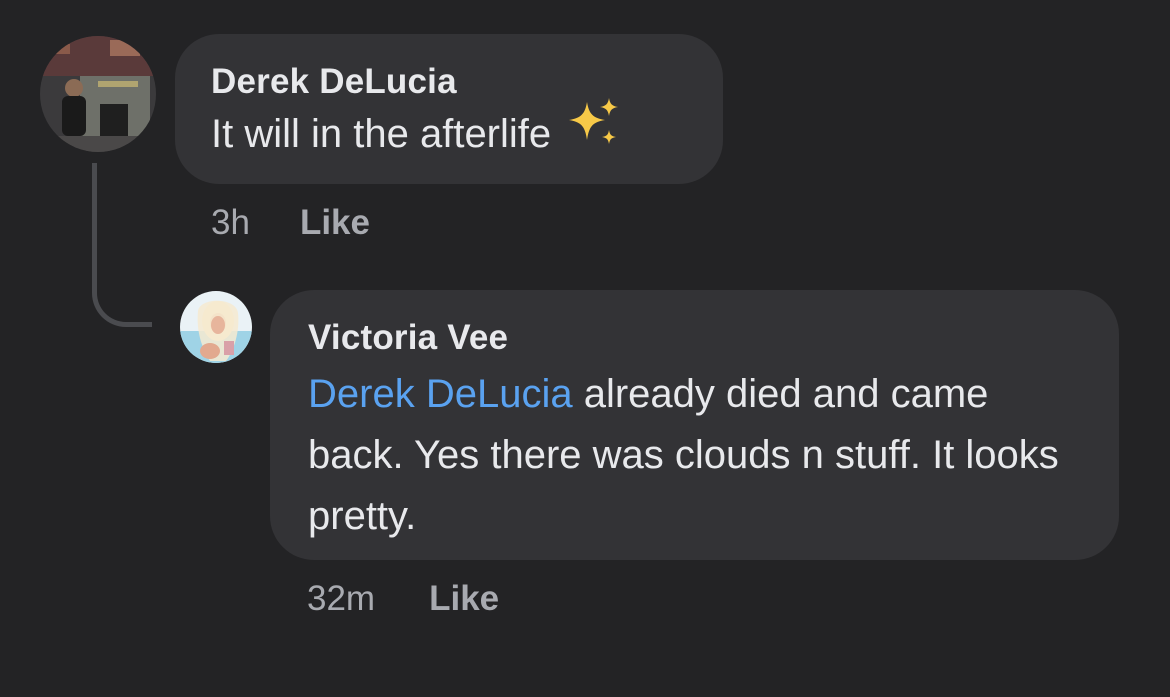 The image size is (1170, 697). Describe the element at coordinates (381, 134) in the screenshot. I see `comment-text-body: It will in the afterlife` at that location.